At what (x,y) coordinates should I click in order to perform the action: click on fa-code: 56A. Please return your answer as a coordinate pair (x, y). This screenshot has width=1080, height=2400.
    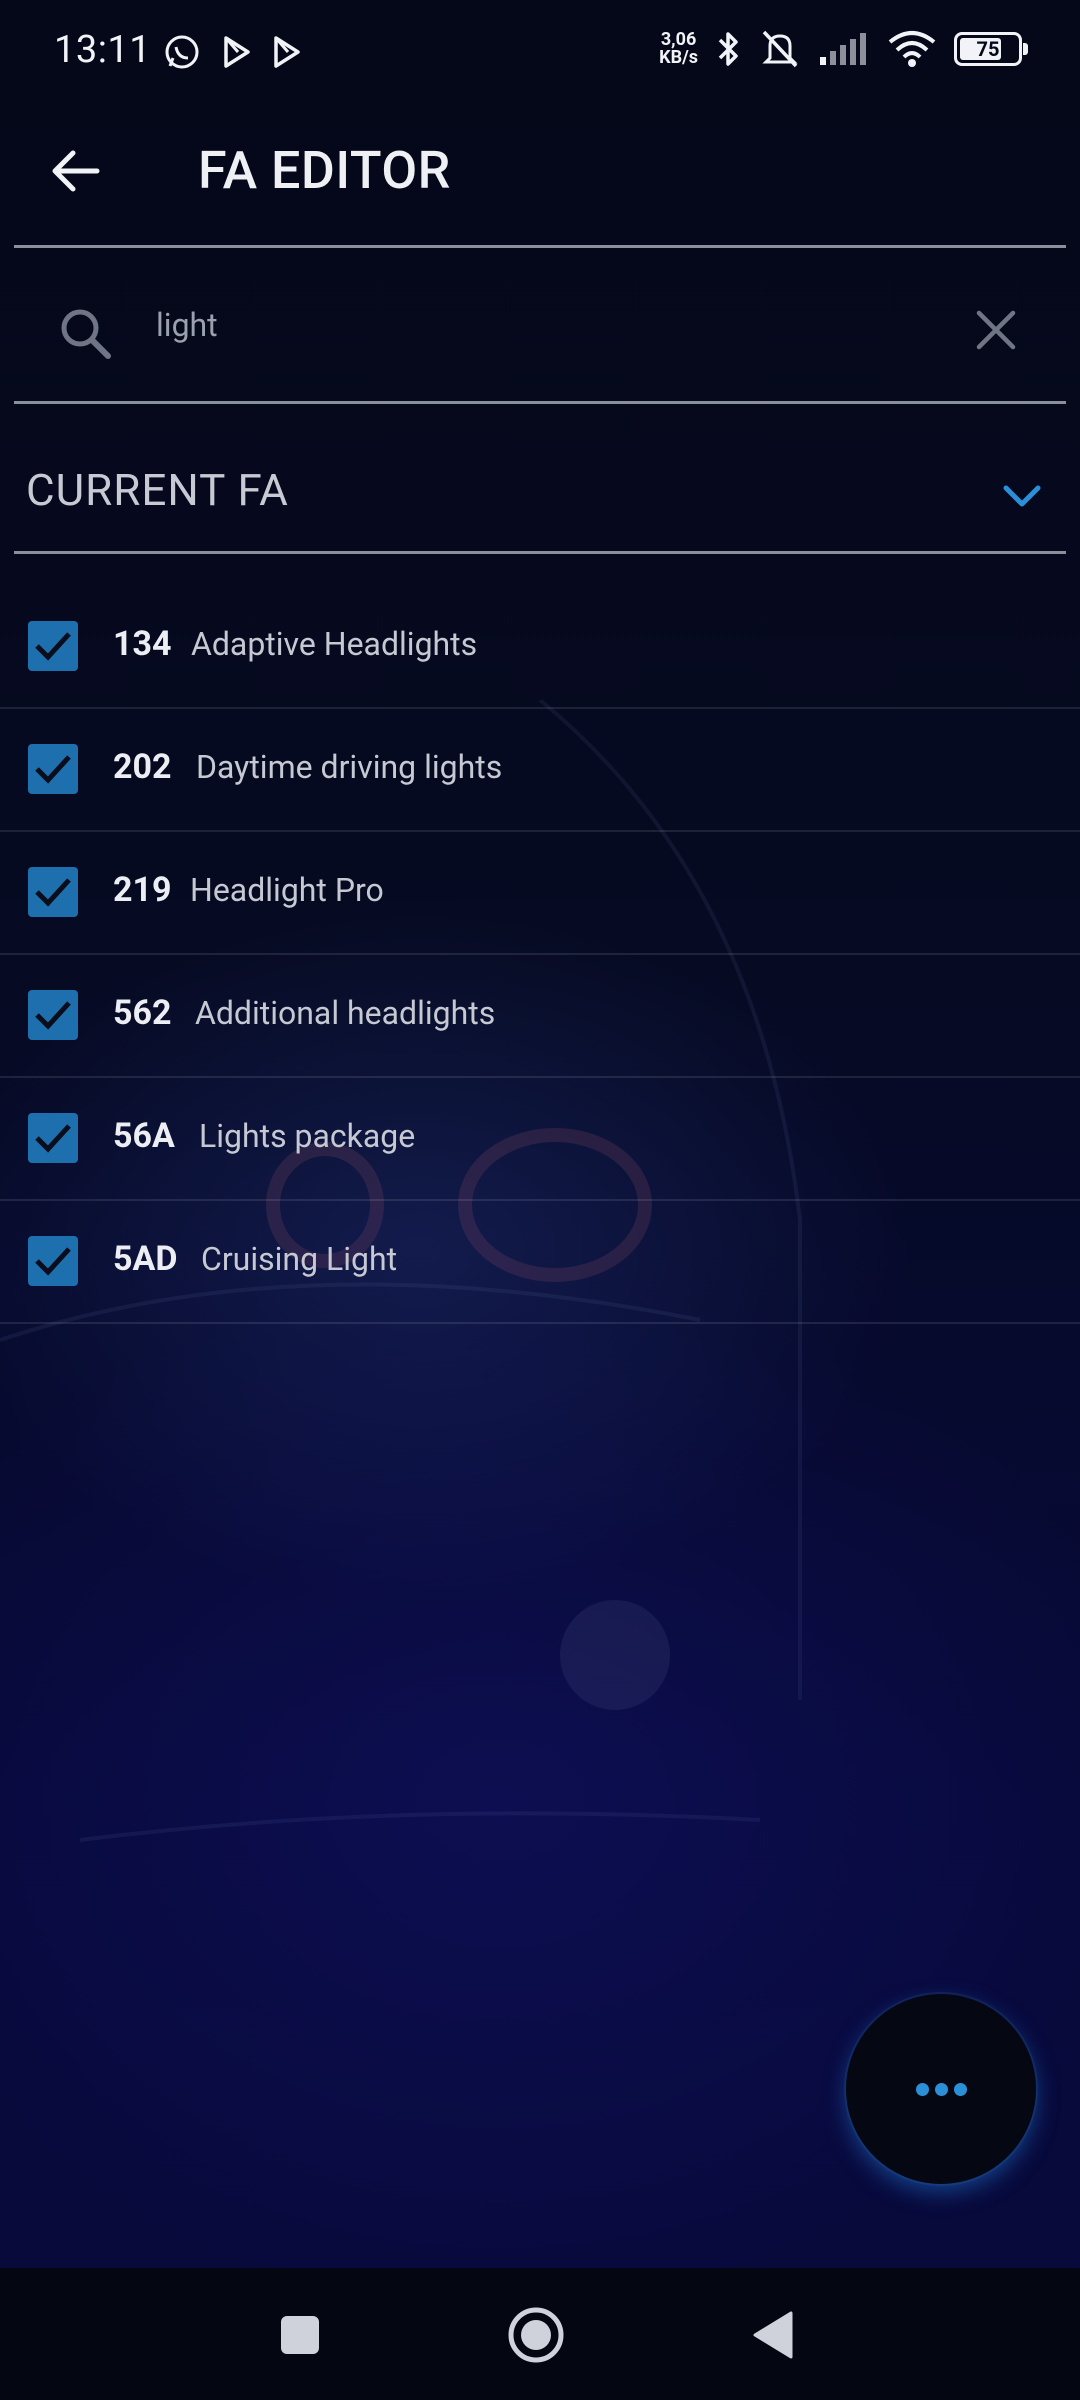
    Looking at the image, I should click on (144, 1136).